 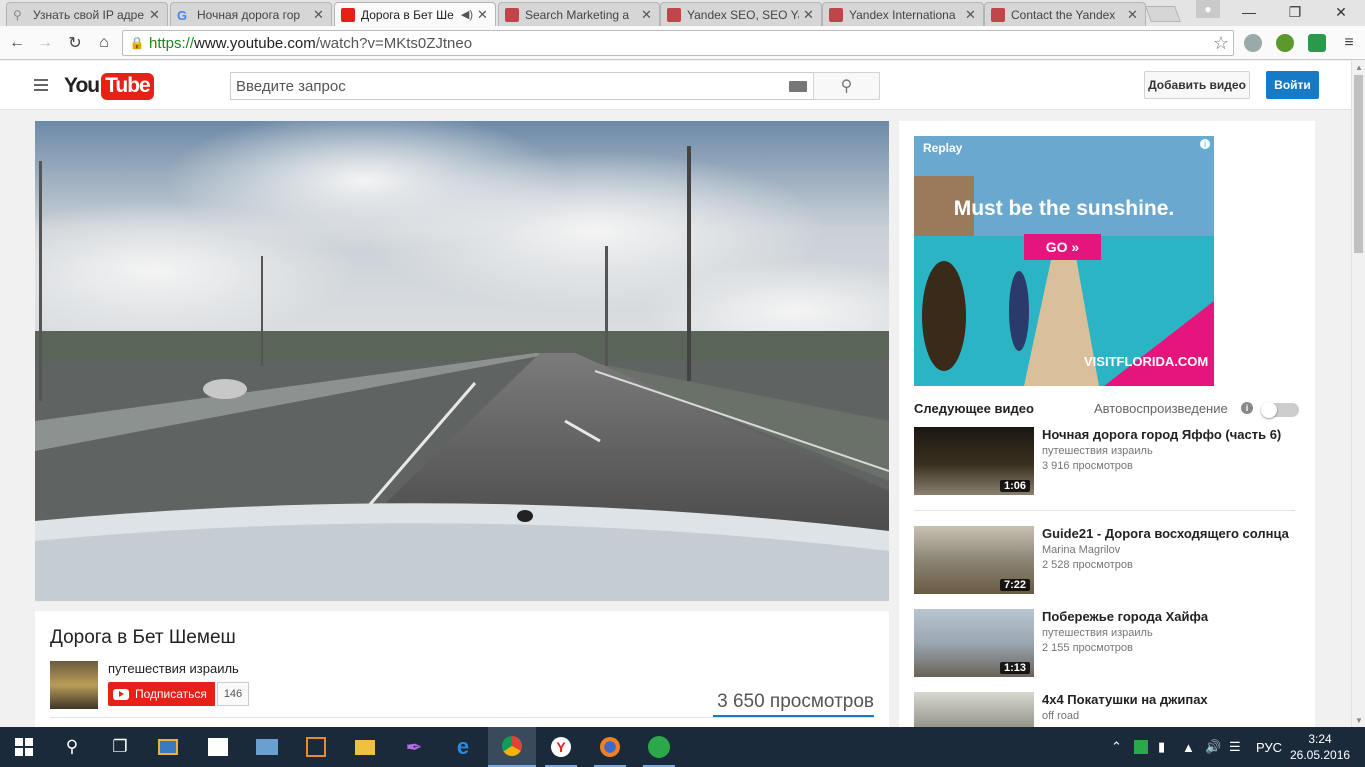 What do you see at coordinates (1253, 43) in the screenshot?
I see `globe-extension-icon` at bounding box center [1253, 43].